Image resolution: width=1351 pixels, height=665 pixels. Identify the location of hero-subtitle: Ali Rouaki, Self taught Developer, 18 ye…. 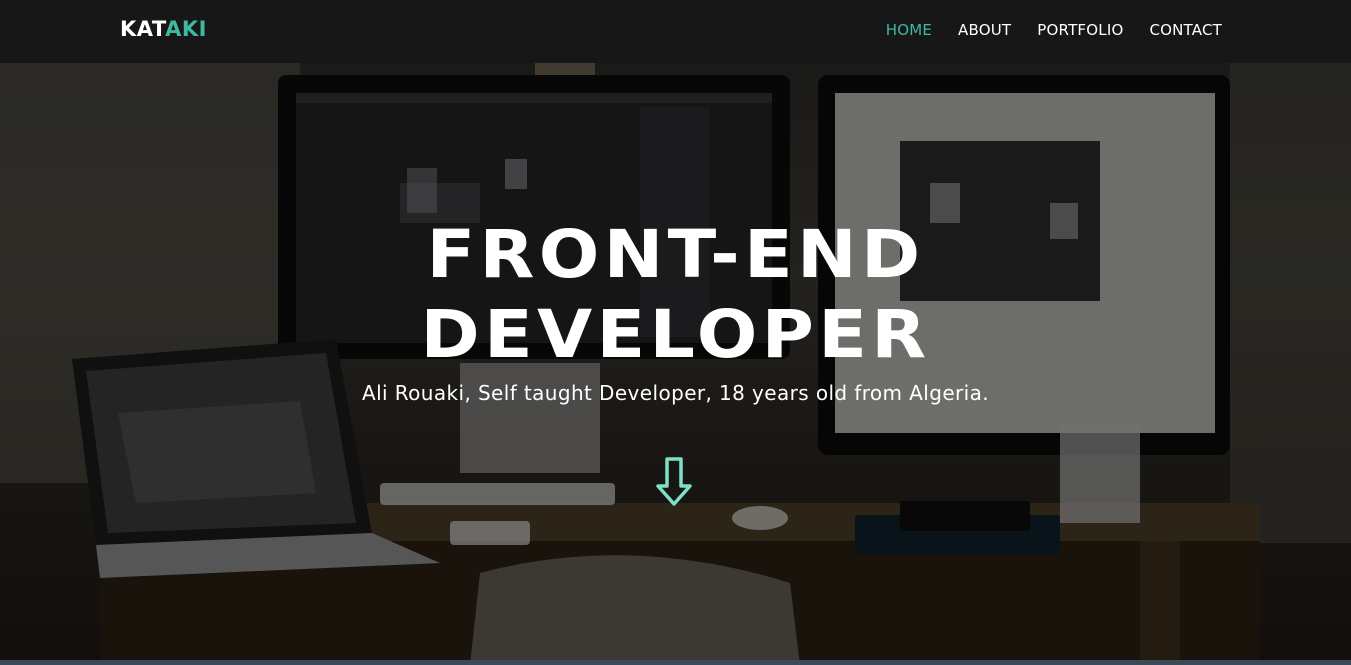
(675, 393).